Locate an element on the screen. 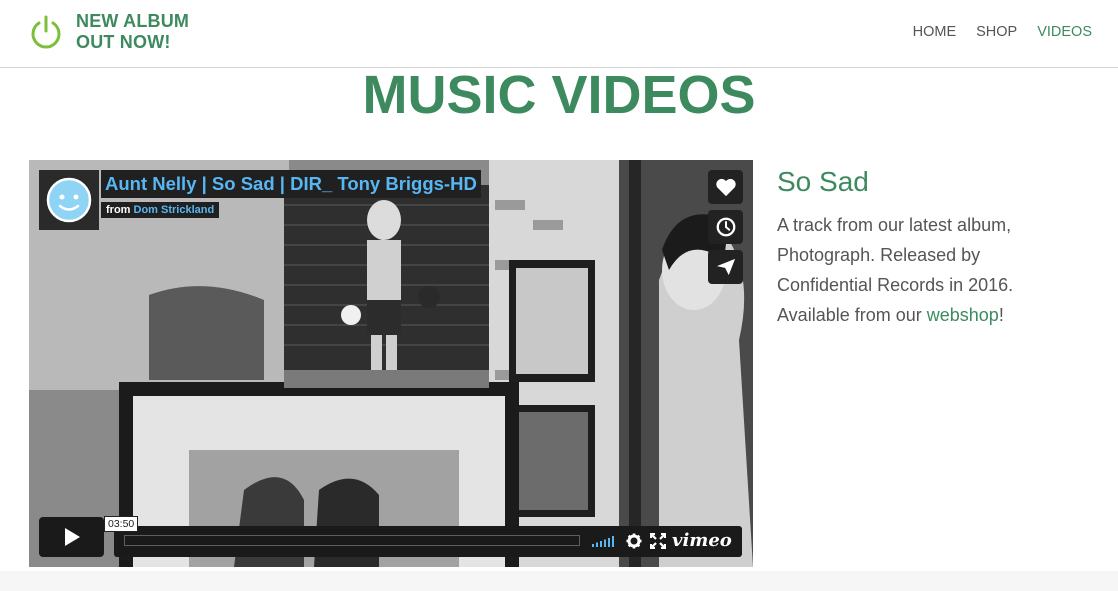 The height and width of the screenshot is (591, 1118). nav-home: HOME is located at coordinates (935, 32).